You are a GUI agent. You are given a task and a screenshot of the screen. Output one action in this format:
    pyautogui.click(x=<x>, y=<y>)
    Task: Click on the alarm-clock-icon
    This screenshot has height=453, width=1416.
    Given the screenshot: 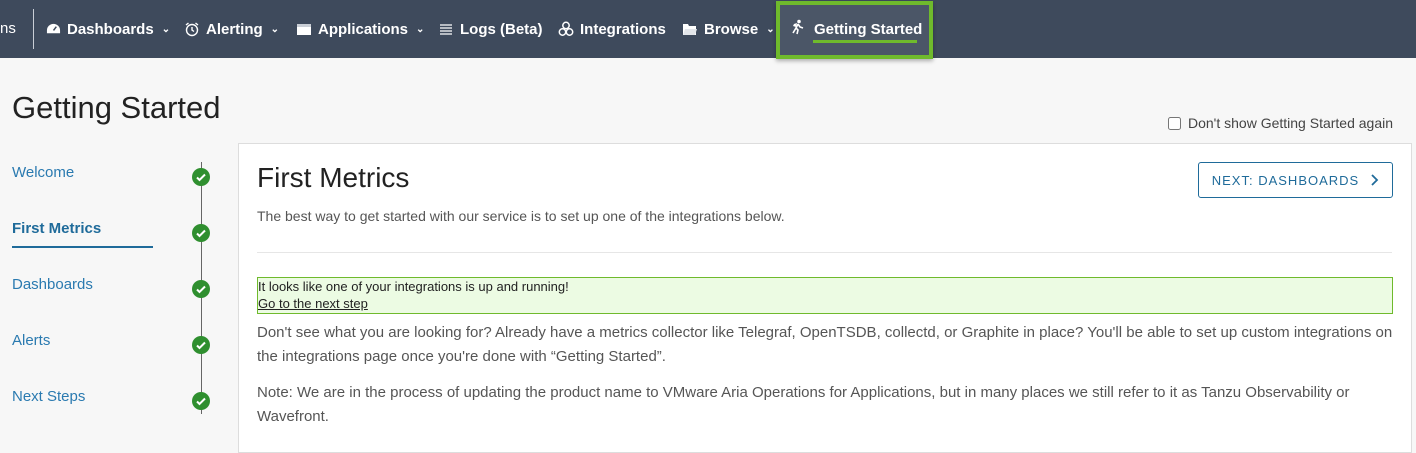 What is the action you would take?
    pyautogui.click(x=192, y=29)
    